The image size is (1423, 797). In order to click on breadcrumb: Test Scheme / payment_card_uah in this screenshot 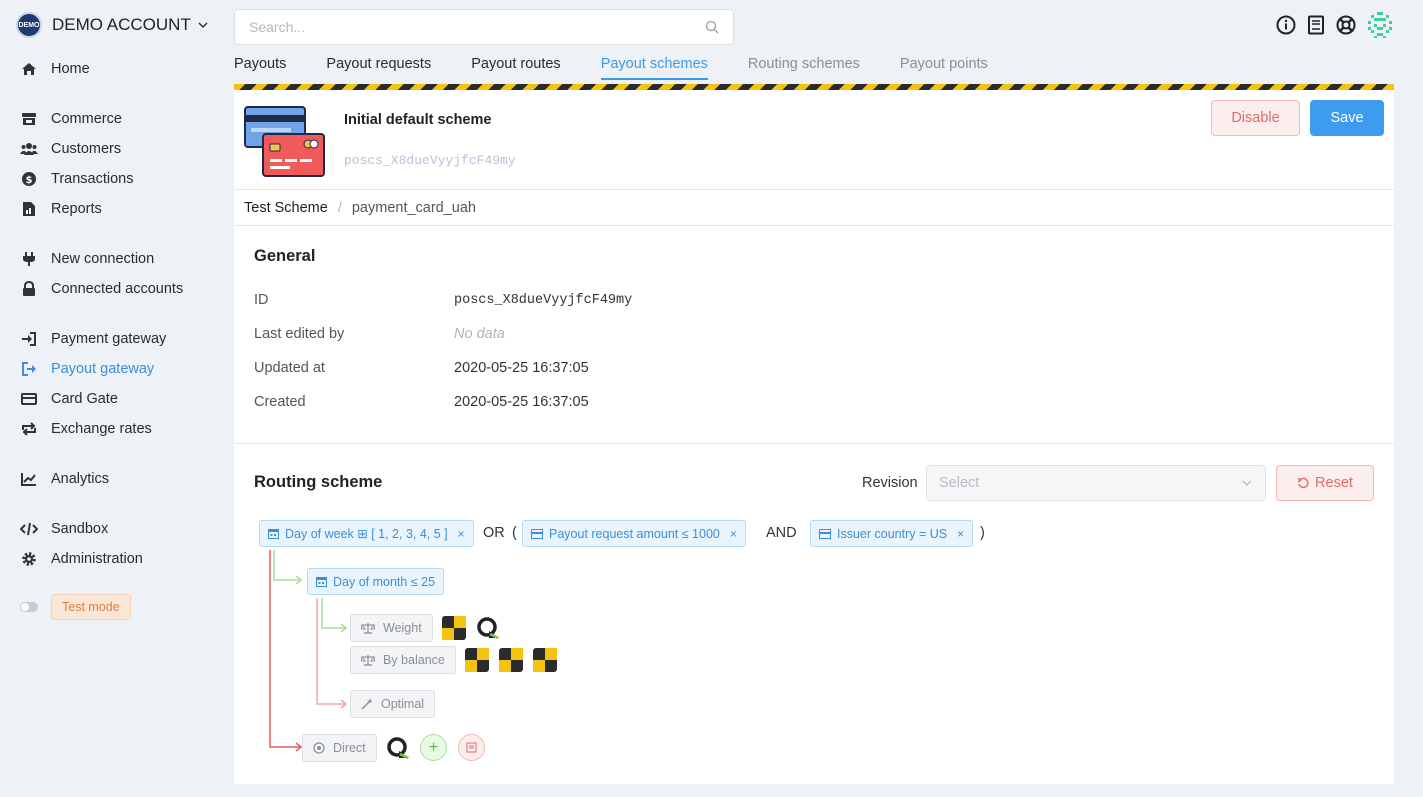, I will do `click(360, 208)`.